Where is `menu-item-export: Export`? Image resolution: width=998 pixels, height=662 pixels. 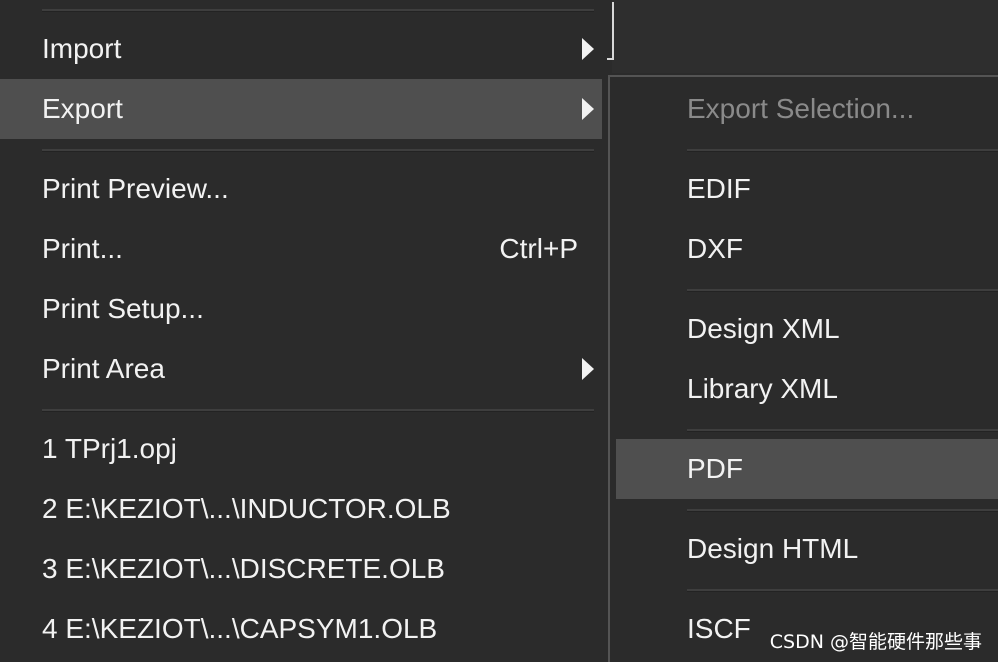 menu-item-export: Export is located at coordinates (301, 109).